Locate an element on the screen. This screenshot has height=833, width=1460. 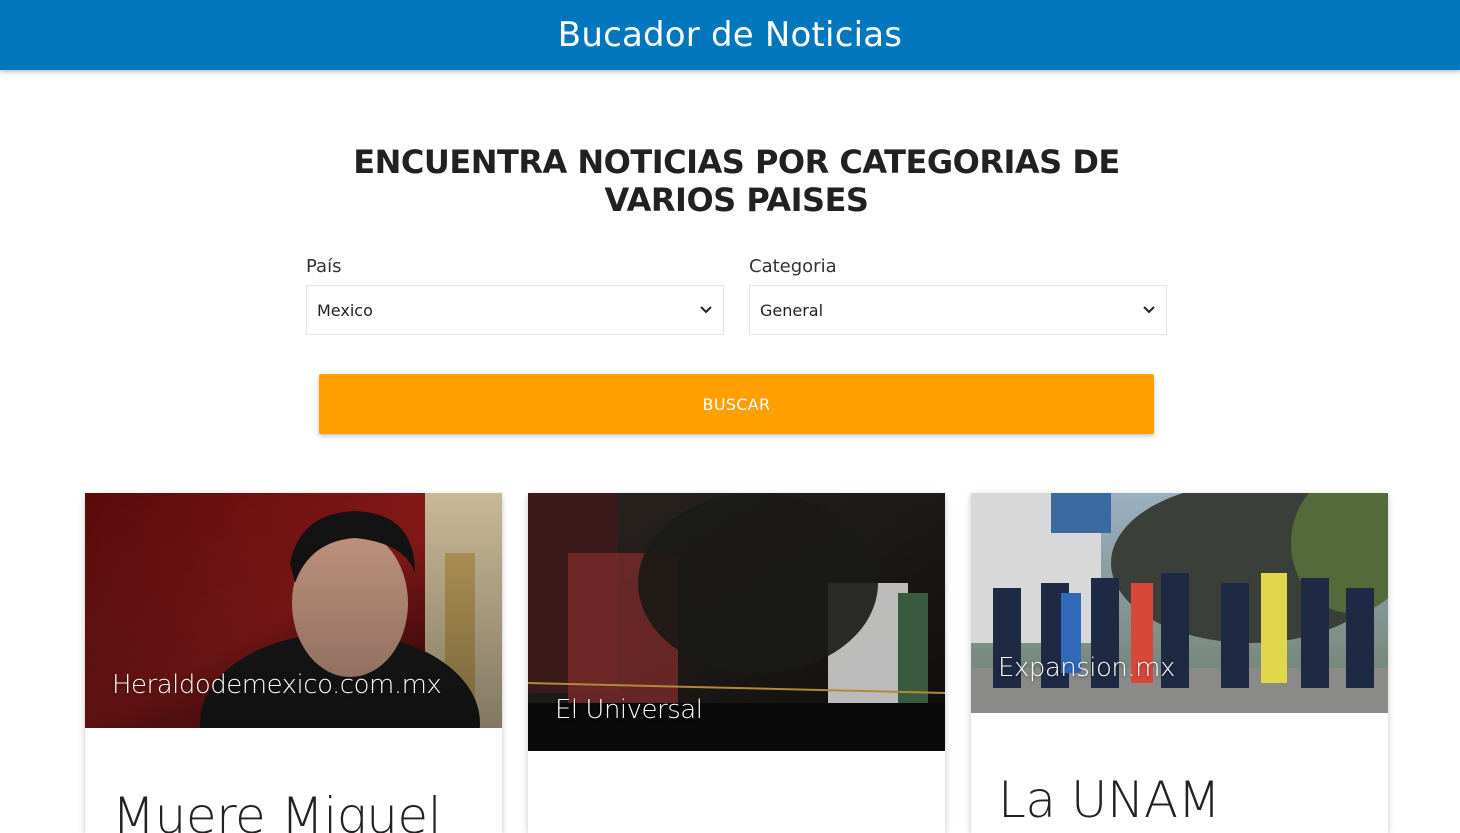
country-field: País Mexico is located at coordinates (515, 295).